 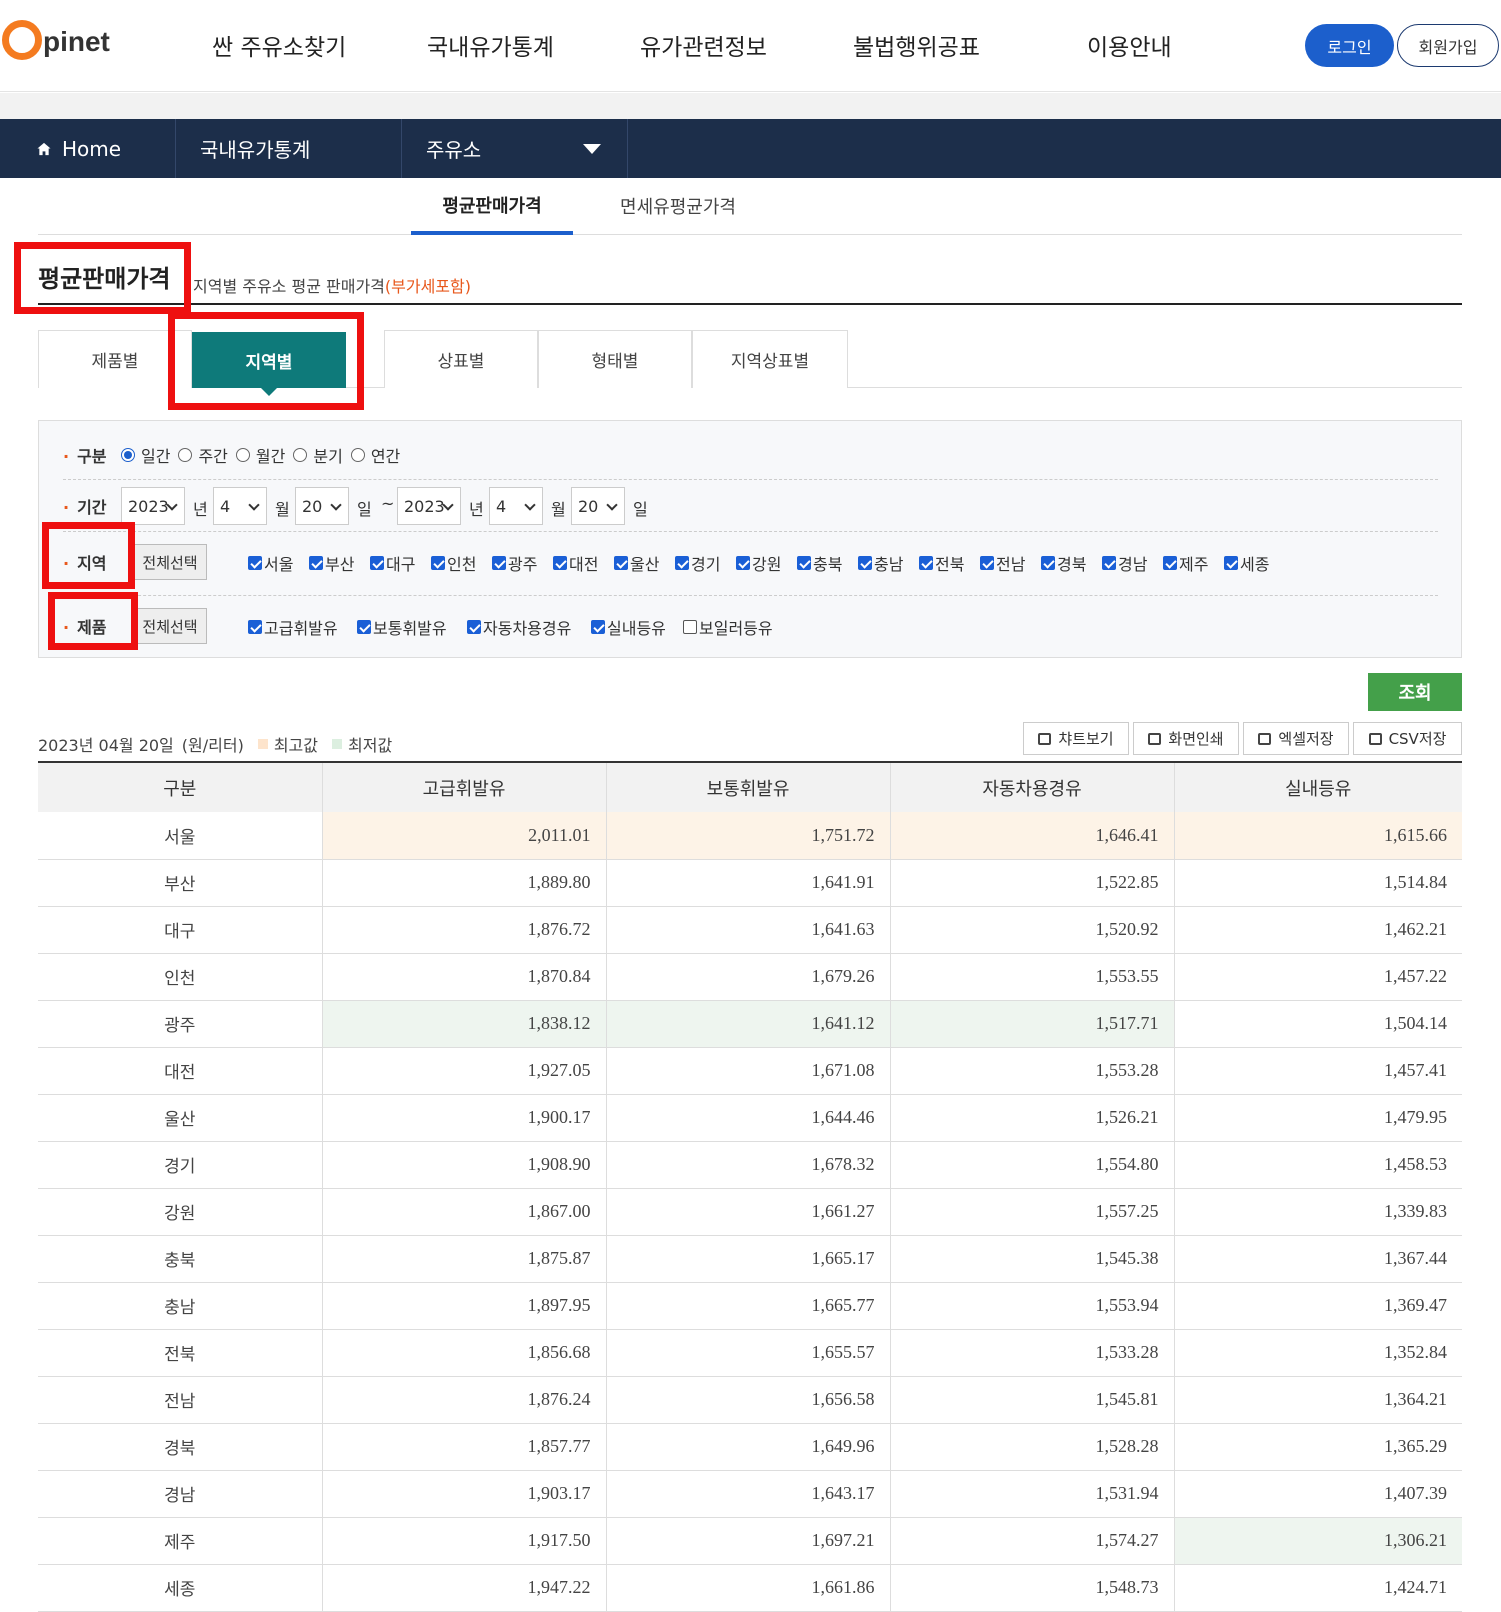 What do you see at coordinates (153, 506) in the screenshot?
I see `from-year-select: 2023` at bounding box center [153, 506].